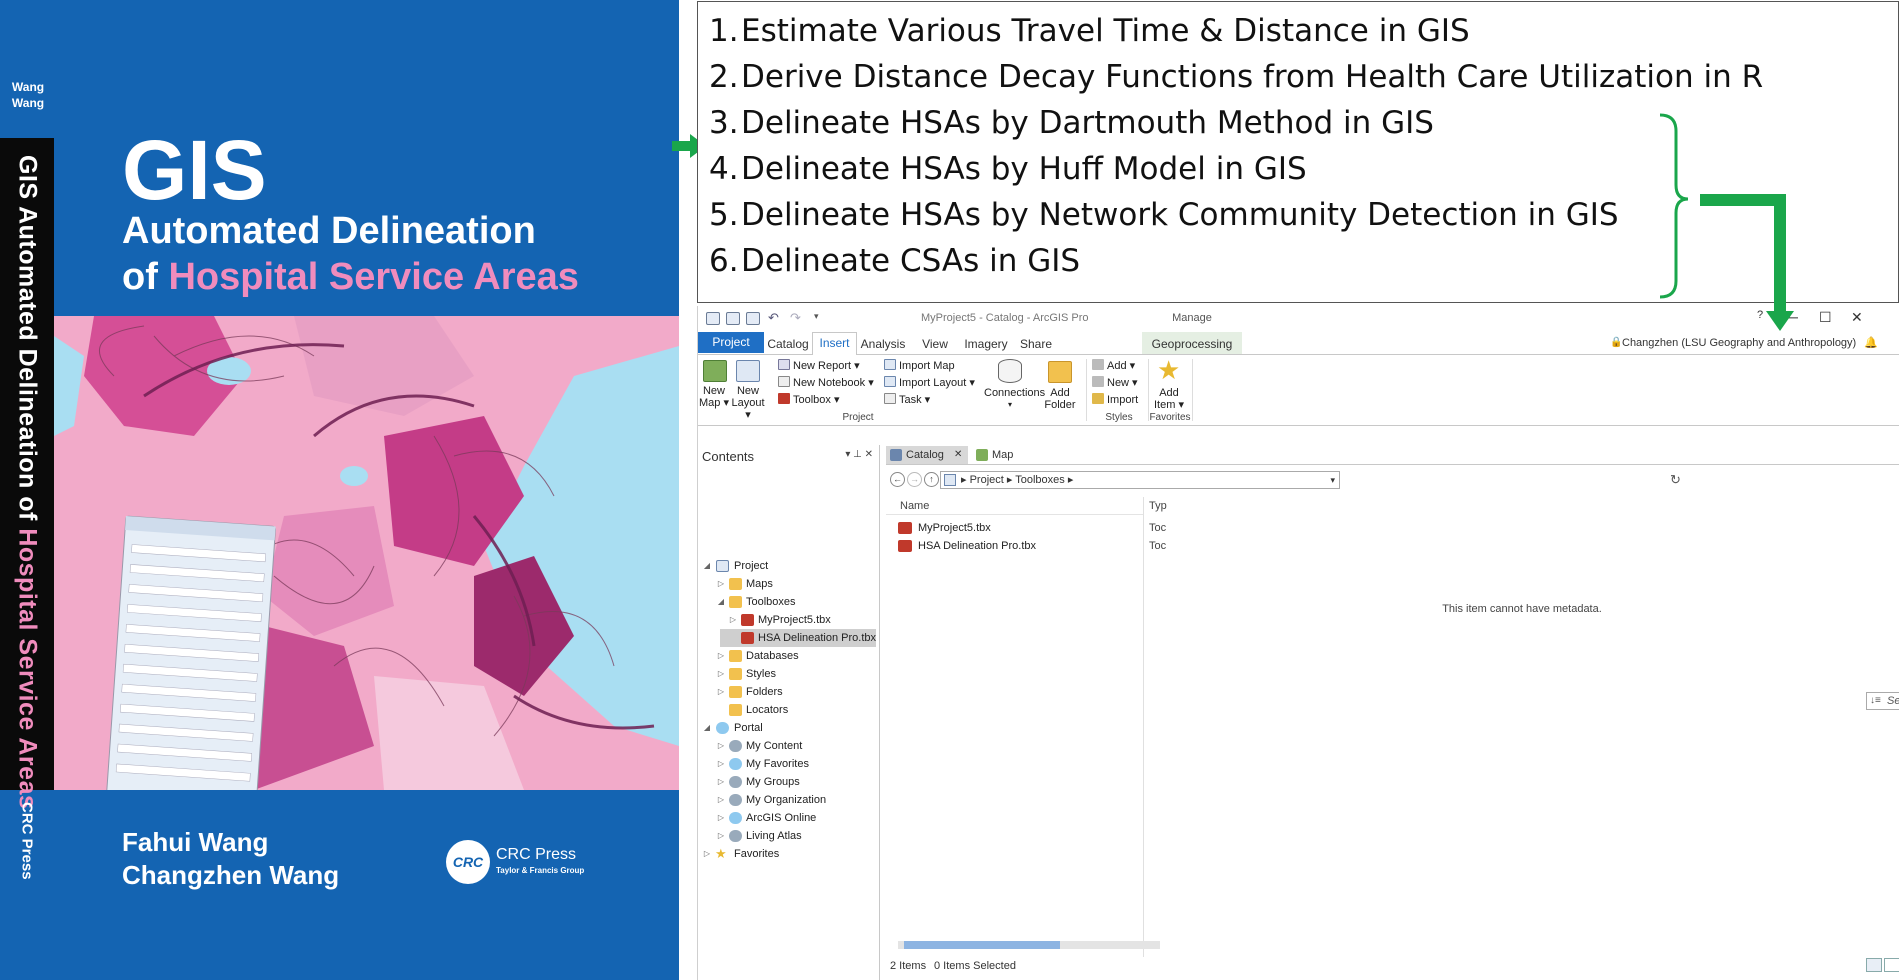  I want to click on tab-catalog-view: Catalog ✕, so click(927, 455).